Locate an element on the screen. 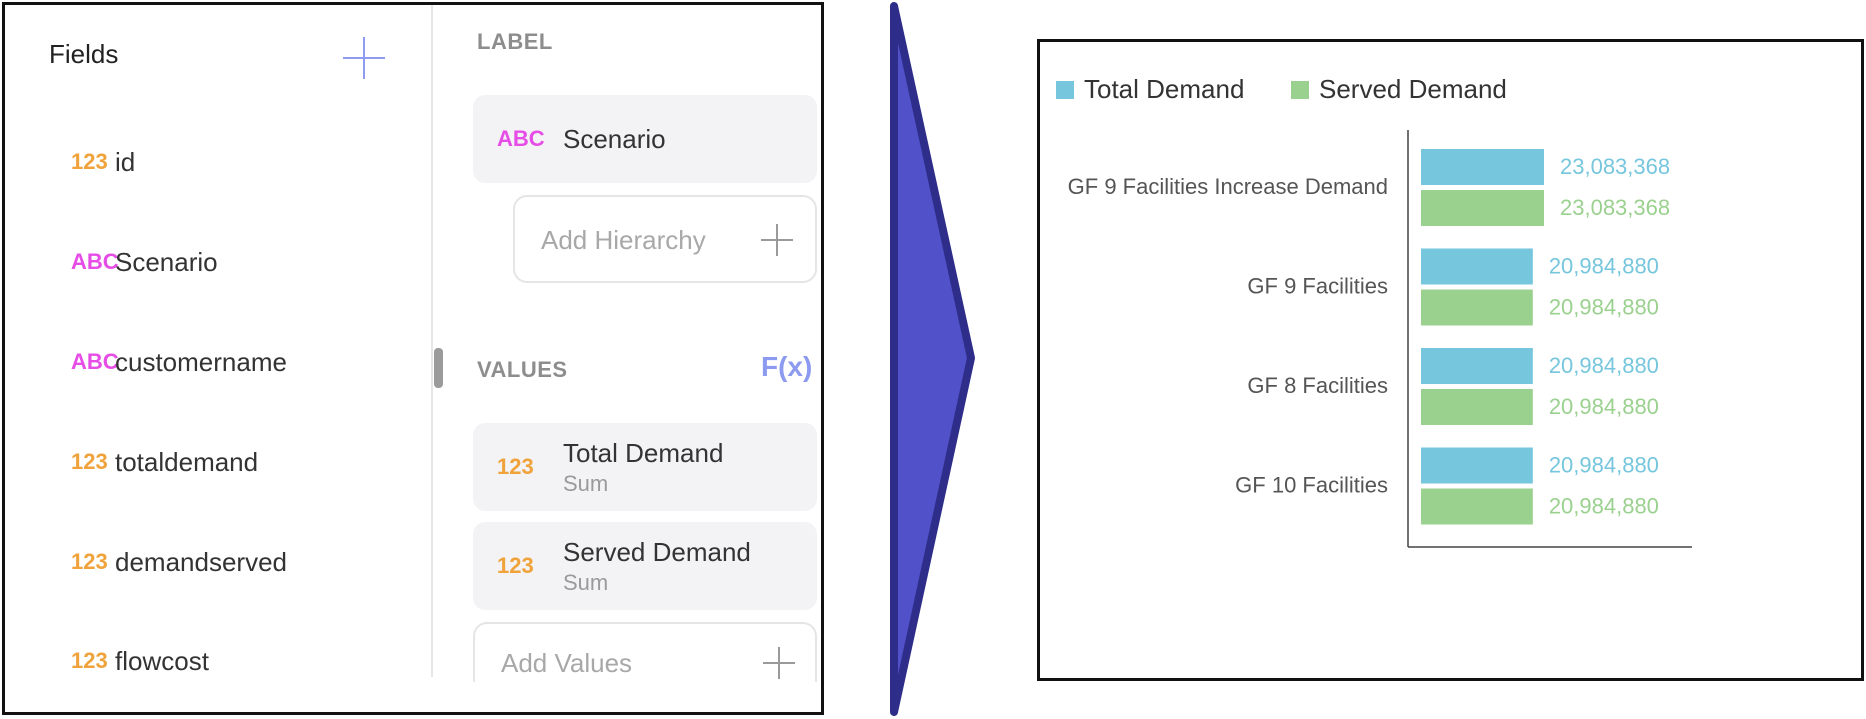  field-name: customername is located at coordinates (201, 361).